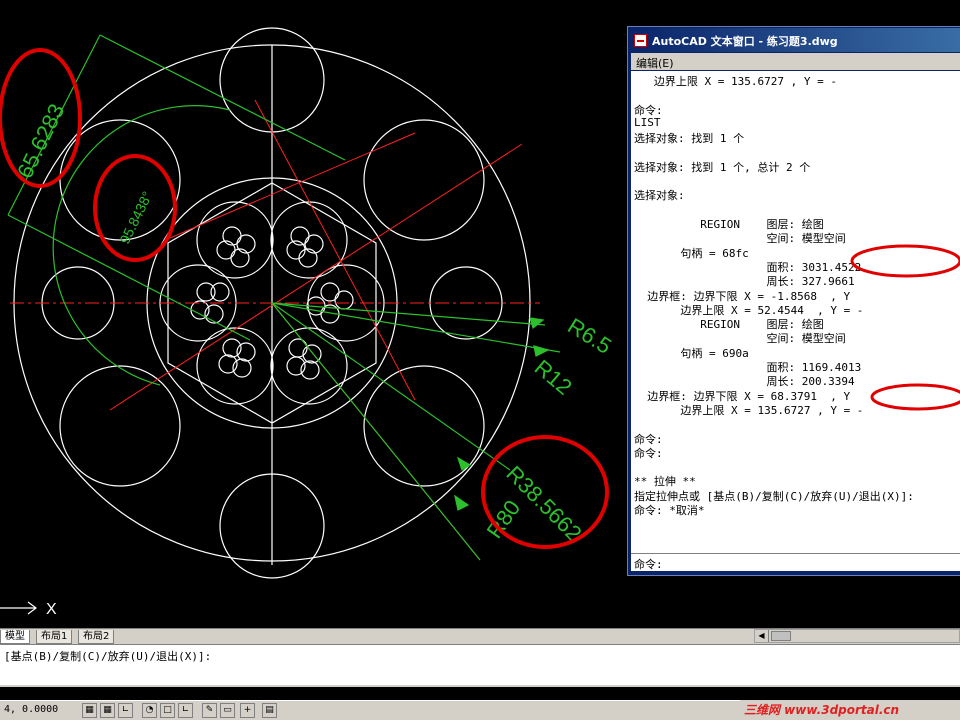 The height and width of the screenshot is (720, 960). What do you see at coordinates (589, 336) in the screenshot?
I see `dim-r6-5: R6.5` at bounding box center [589, 336].